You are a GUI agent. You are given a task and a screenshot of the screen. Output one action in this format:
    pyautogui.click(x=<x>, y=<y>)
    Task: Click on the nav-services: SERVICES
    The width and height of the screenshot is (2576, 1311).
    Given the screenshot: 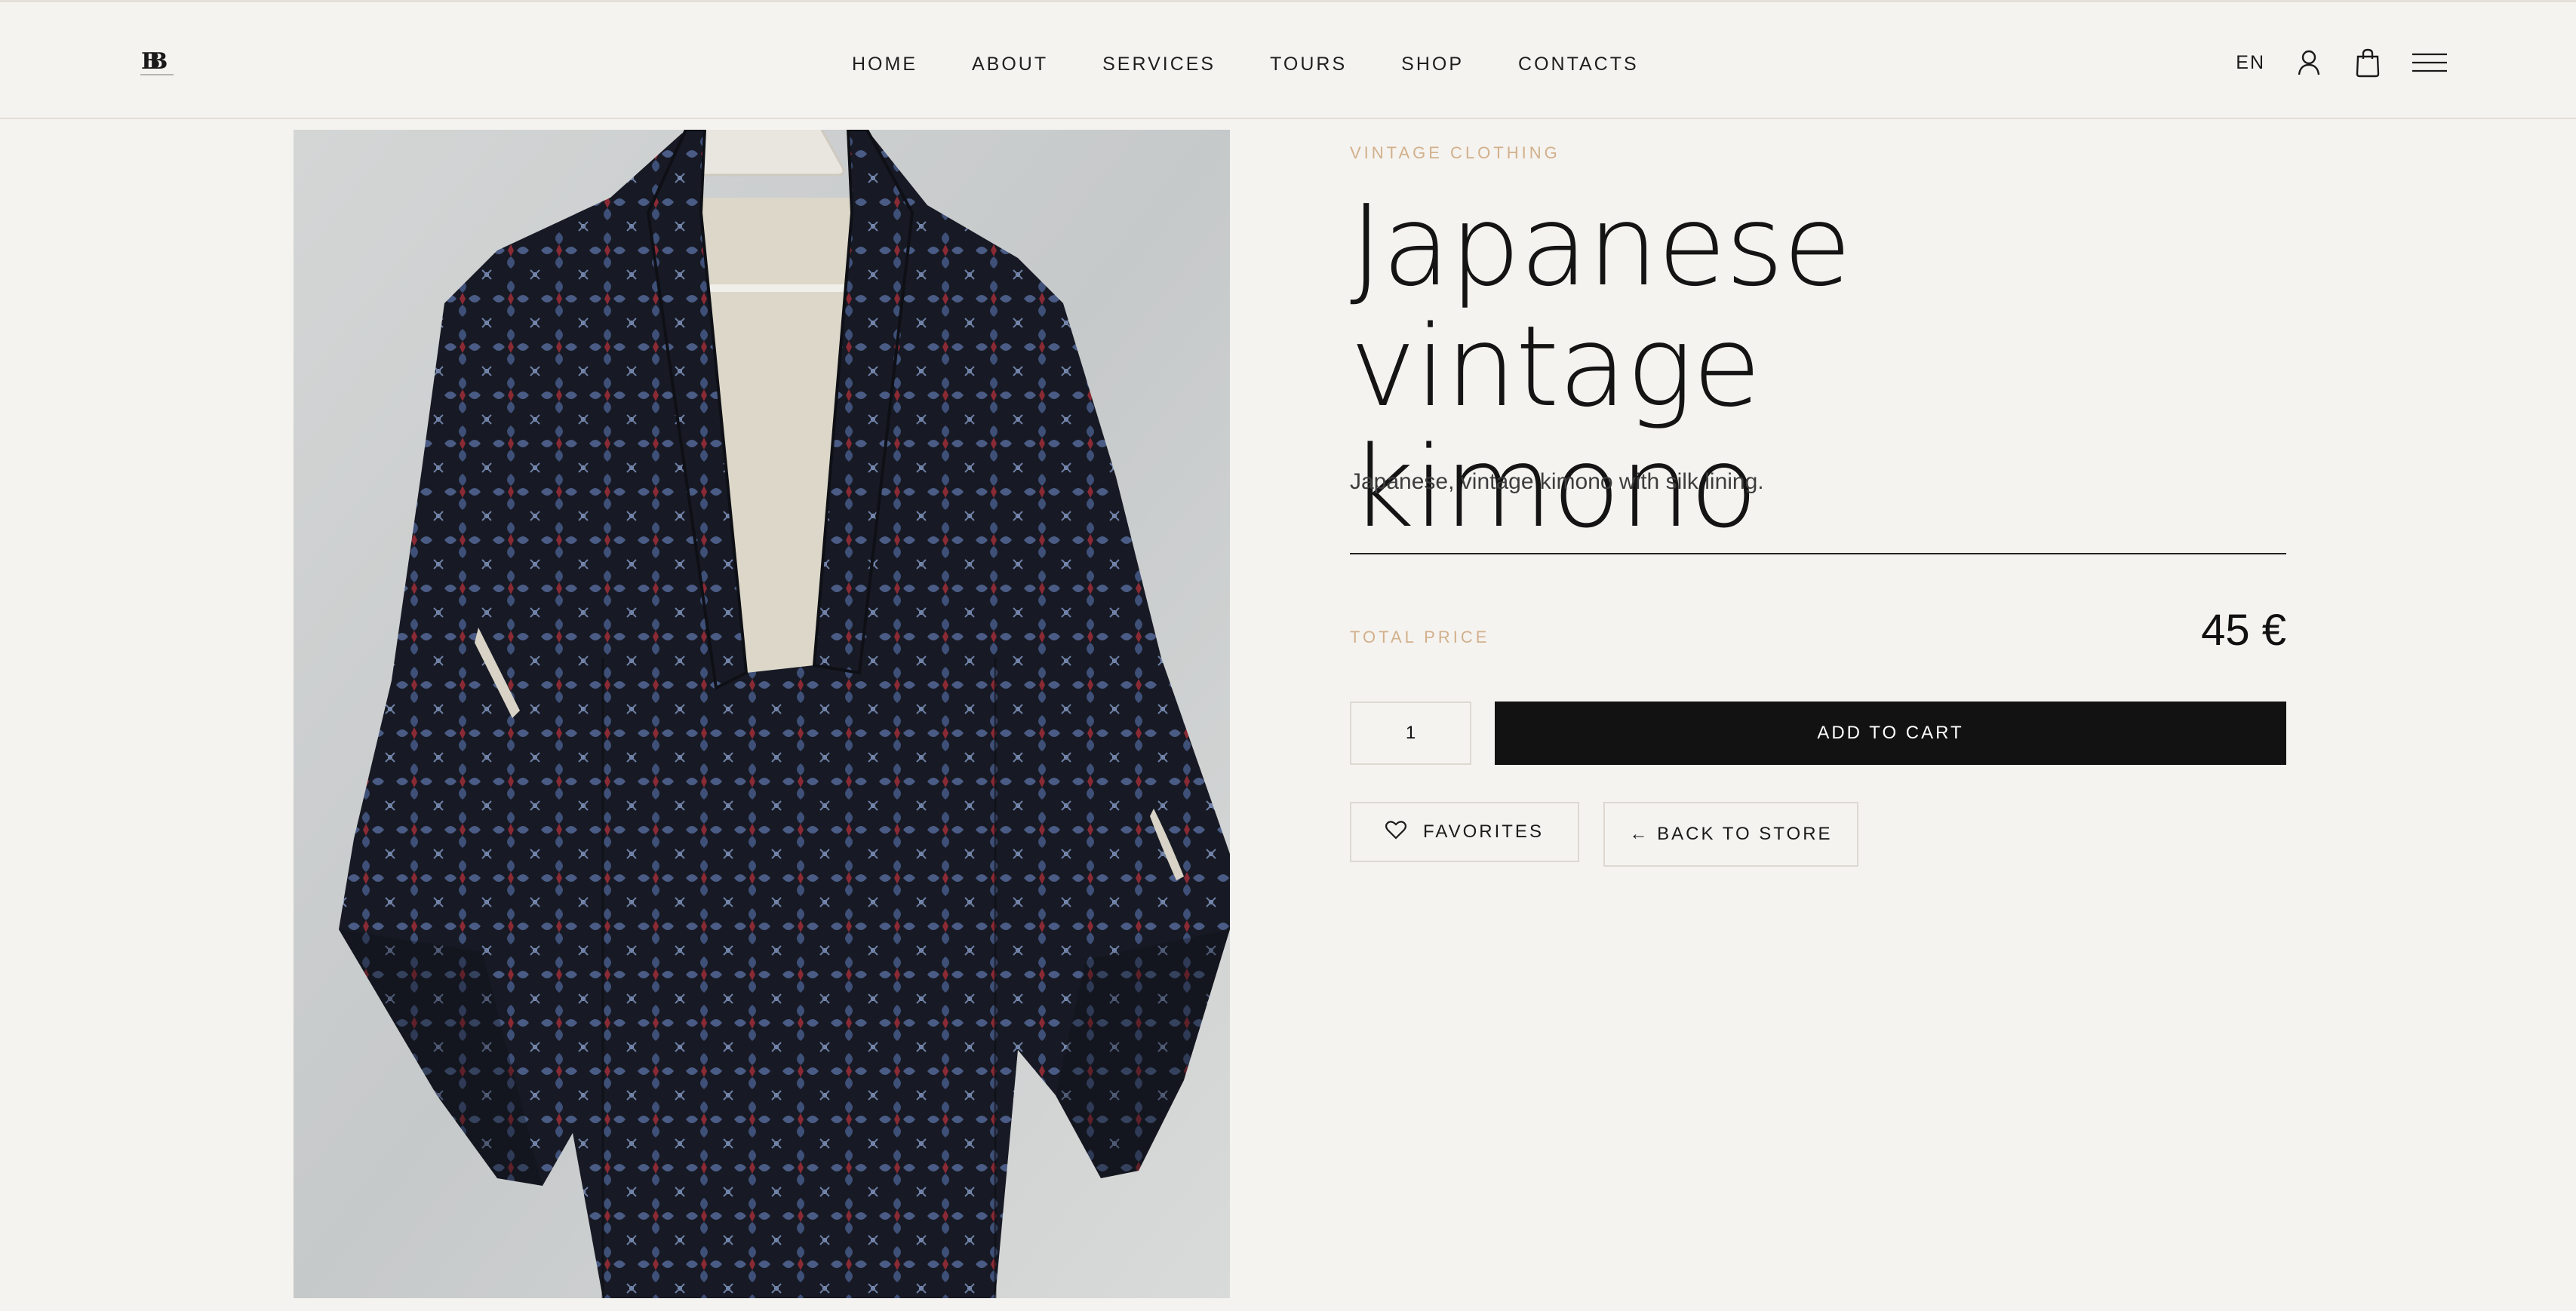 What is the action you would take?
    pyautogui.click(x=1159, y=64)
    